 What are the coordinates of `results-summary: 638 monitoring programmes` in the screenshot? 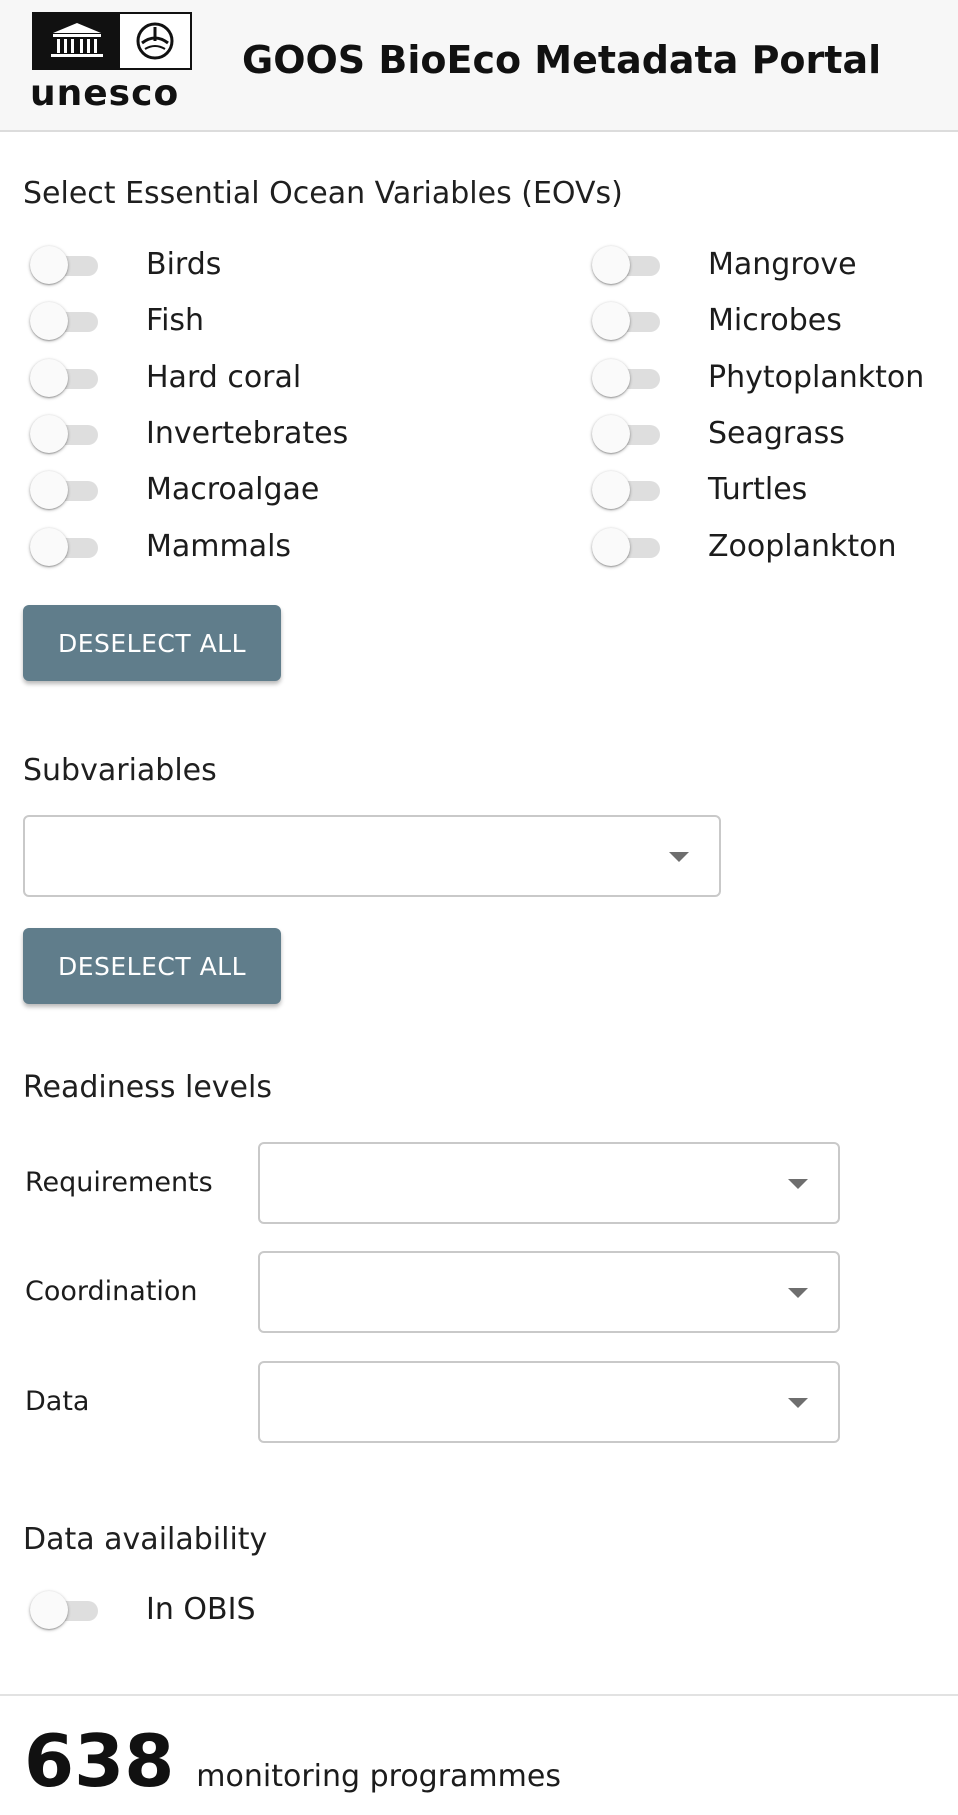 It's located at (292, 1763).